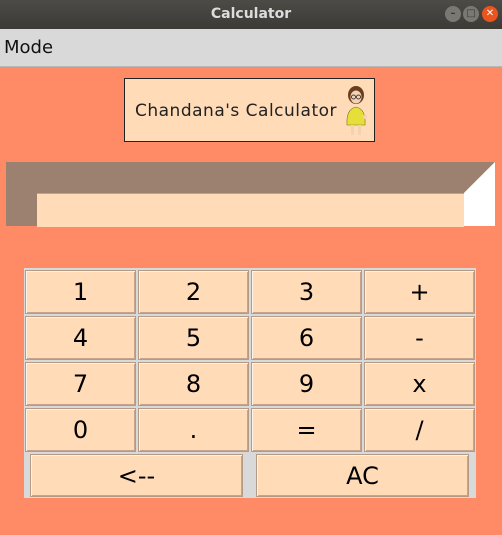  I want to click on key-minus: -, so click(419, 338).